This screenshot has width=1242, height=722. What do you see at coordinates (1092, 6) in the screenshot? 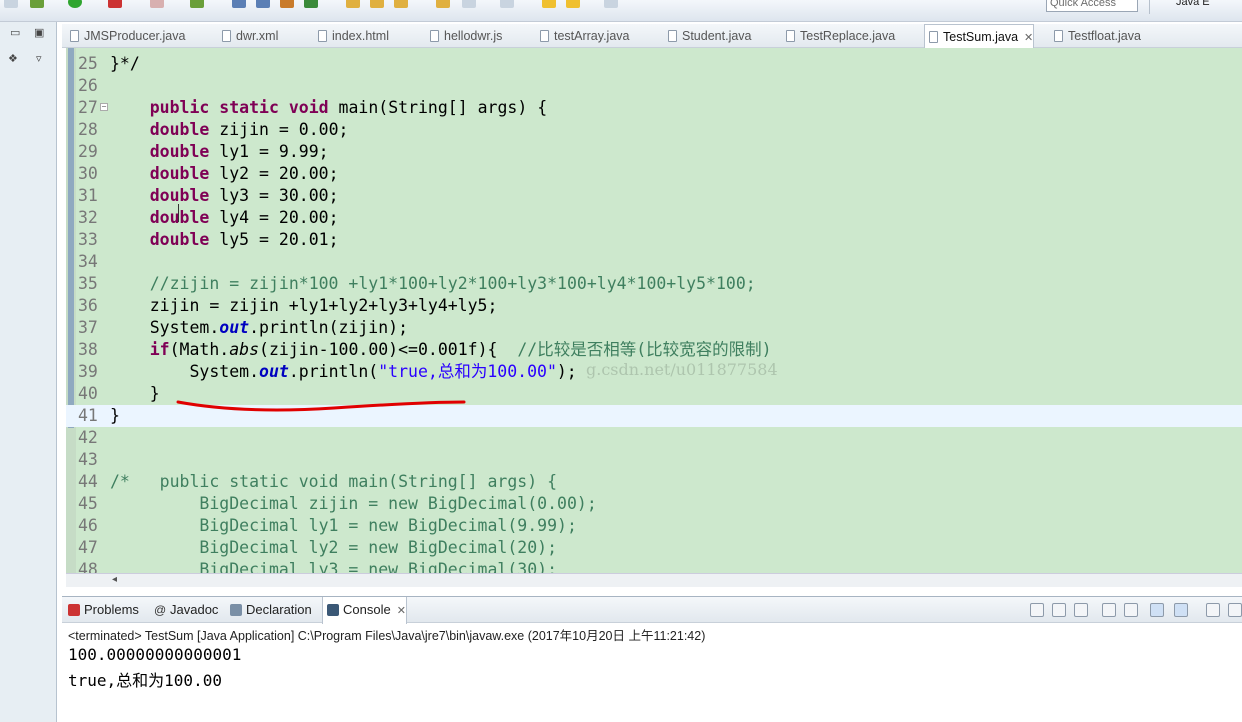
I see `quick-access-input: Quick Access` at bounding box center [1092, 6].